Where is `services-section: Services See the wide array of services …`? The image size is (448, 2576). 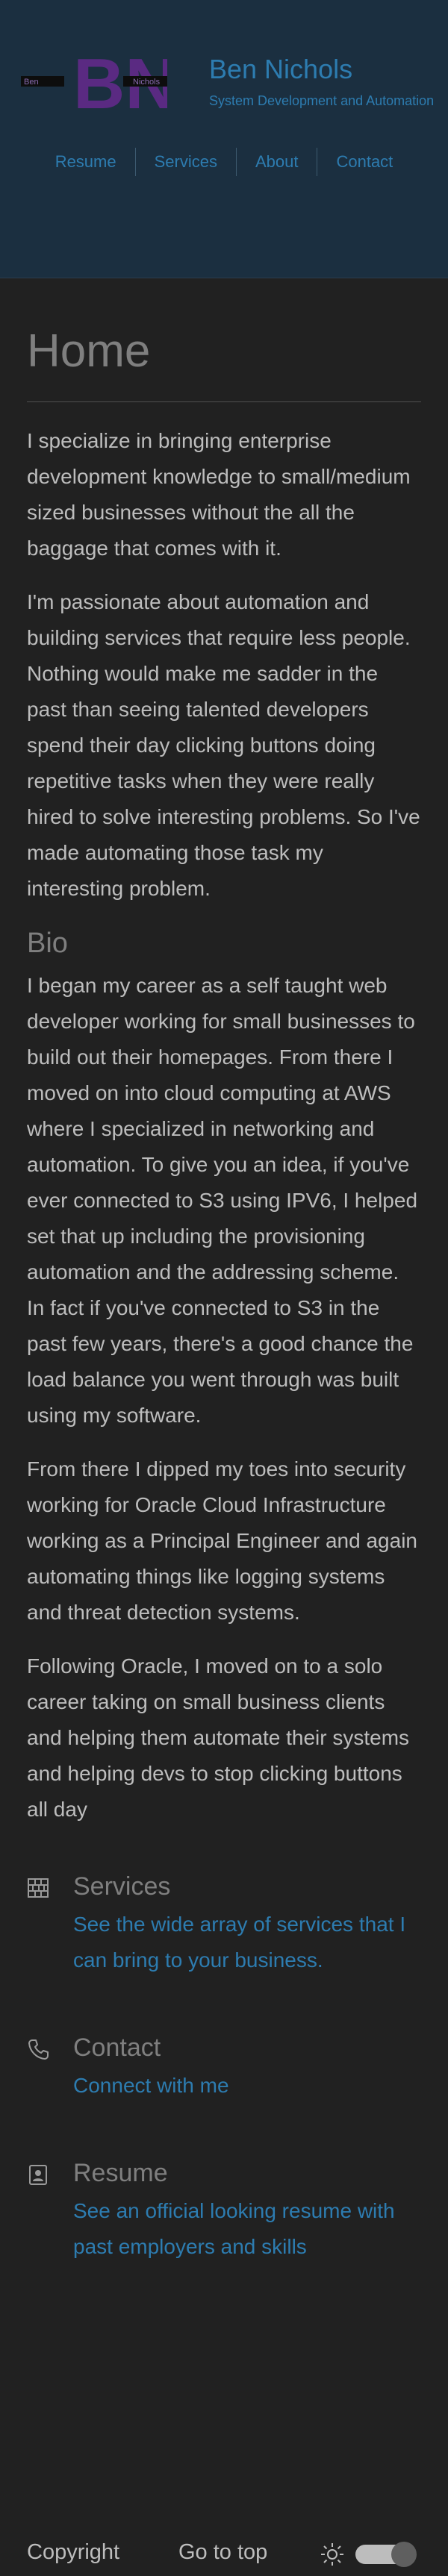 services-section: Services See the wide array of services … is located at coordinates (224, 1923).